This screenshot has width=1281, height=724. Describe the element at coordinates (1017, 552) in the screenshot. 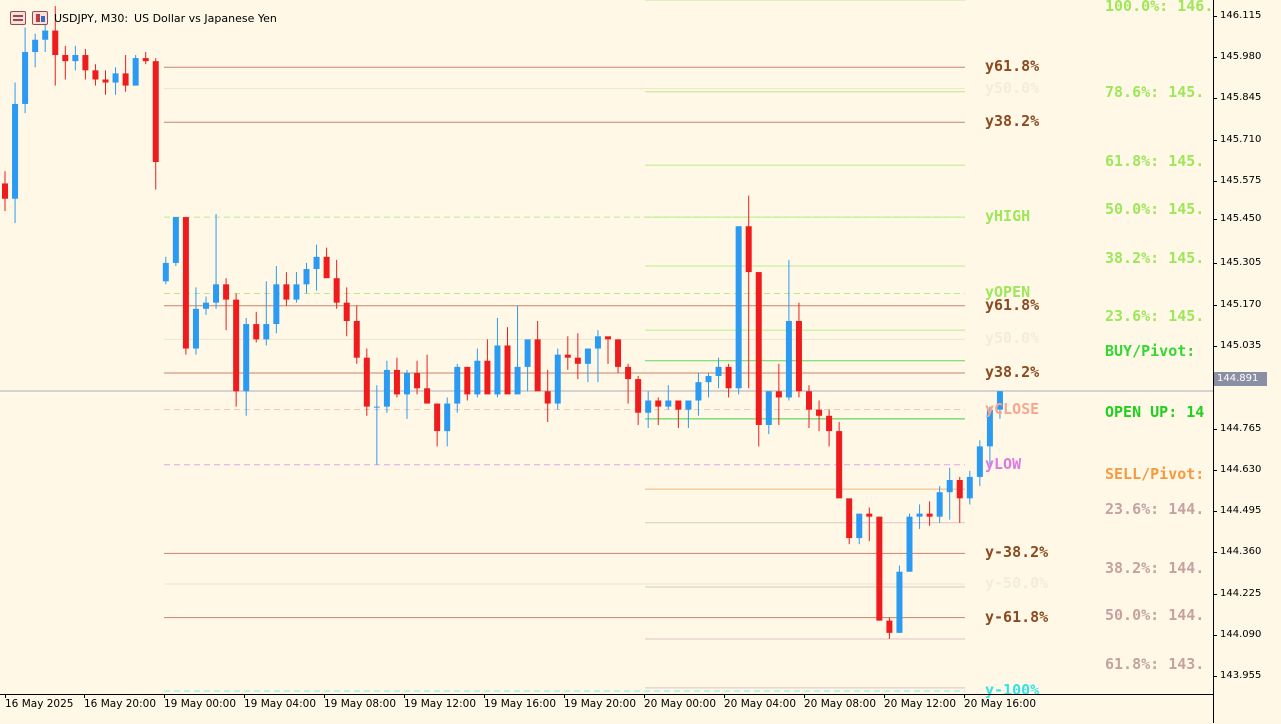

I see `level-label: y-38.2%` at that location.